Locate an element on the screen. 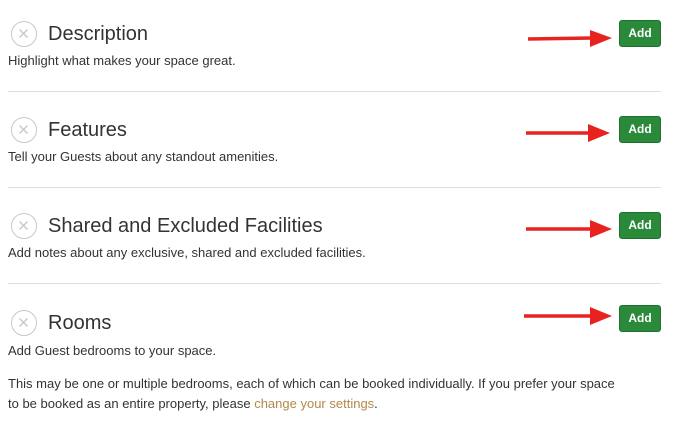 This screenshot has width=673, height=424. section-description-text: Highlight what makes your space great. is located at coordinates (122, 60).